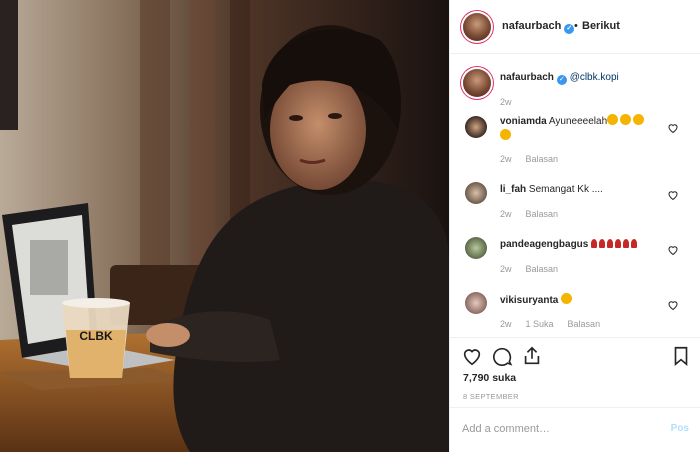 Image resolution: width=700 pixels, height=452 pixels. What do you see at coordinates (502, 356) in the screenshot?
I see `comment-icon` at bounding box center [502, 356].